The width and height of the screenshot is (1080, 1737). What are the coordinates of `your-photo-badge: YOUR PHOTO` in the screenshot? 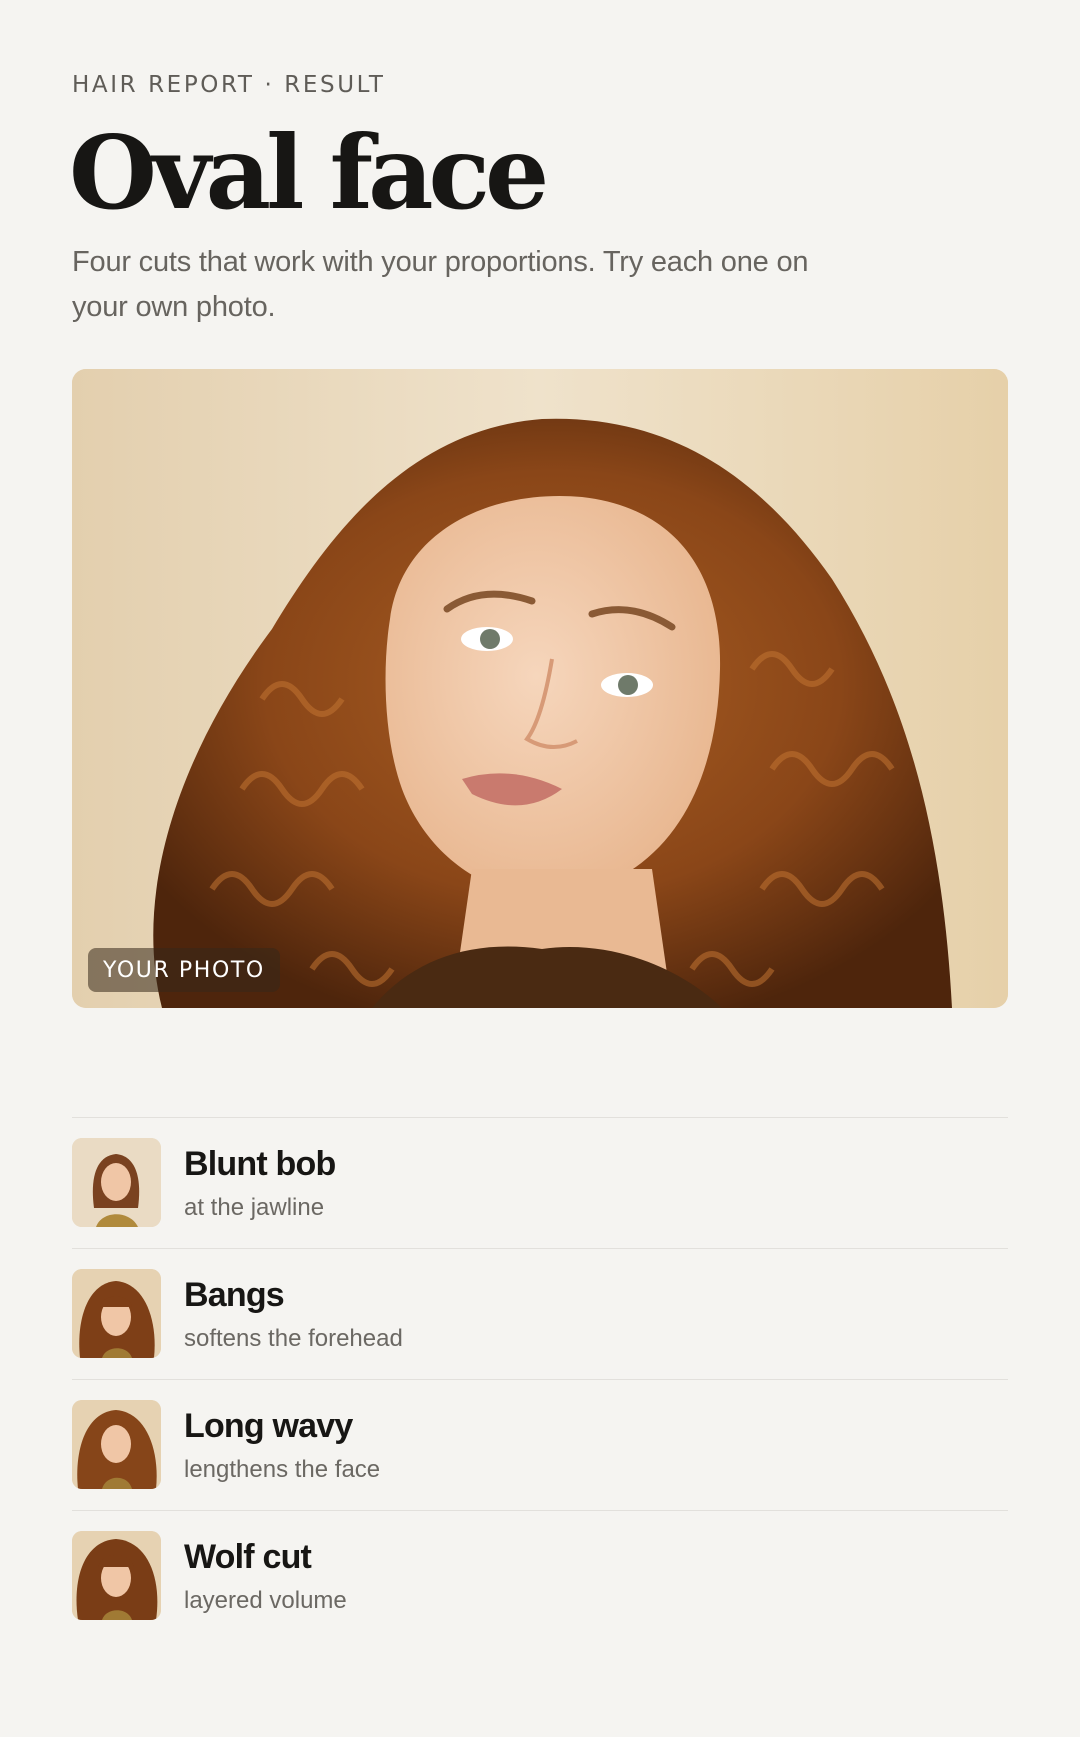 It's located at (184, 970).